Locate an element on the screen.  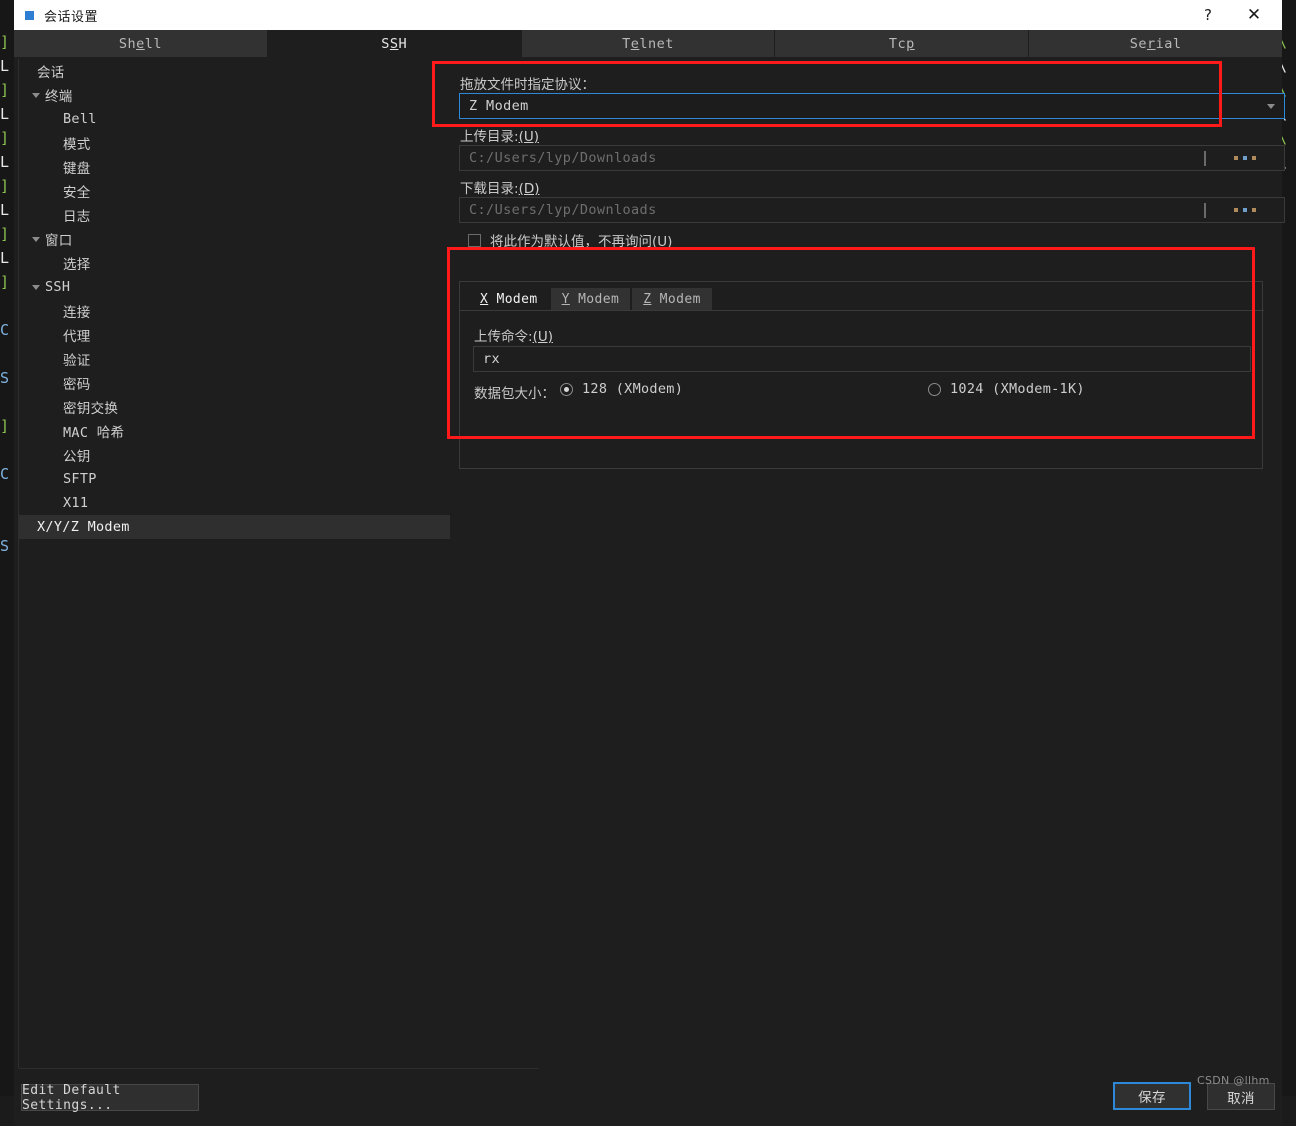
radio-1024-icon is located at coordinates (934, 389).